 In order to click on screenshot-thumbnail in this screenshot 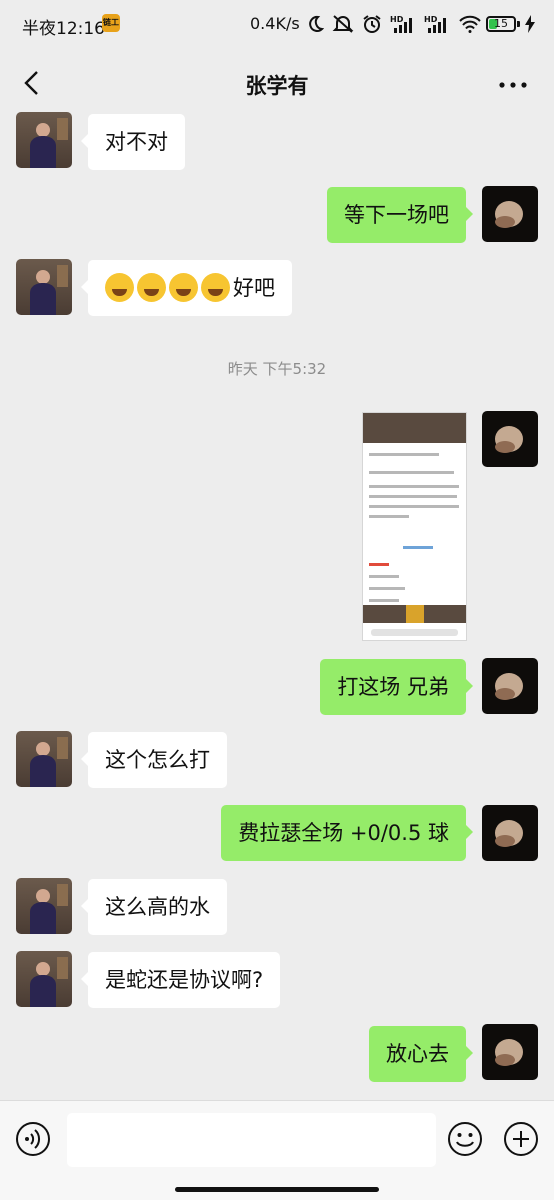, I will do `click(414, 526)`.